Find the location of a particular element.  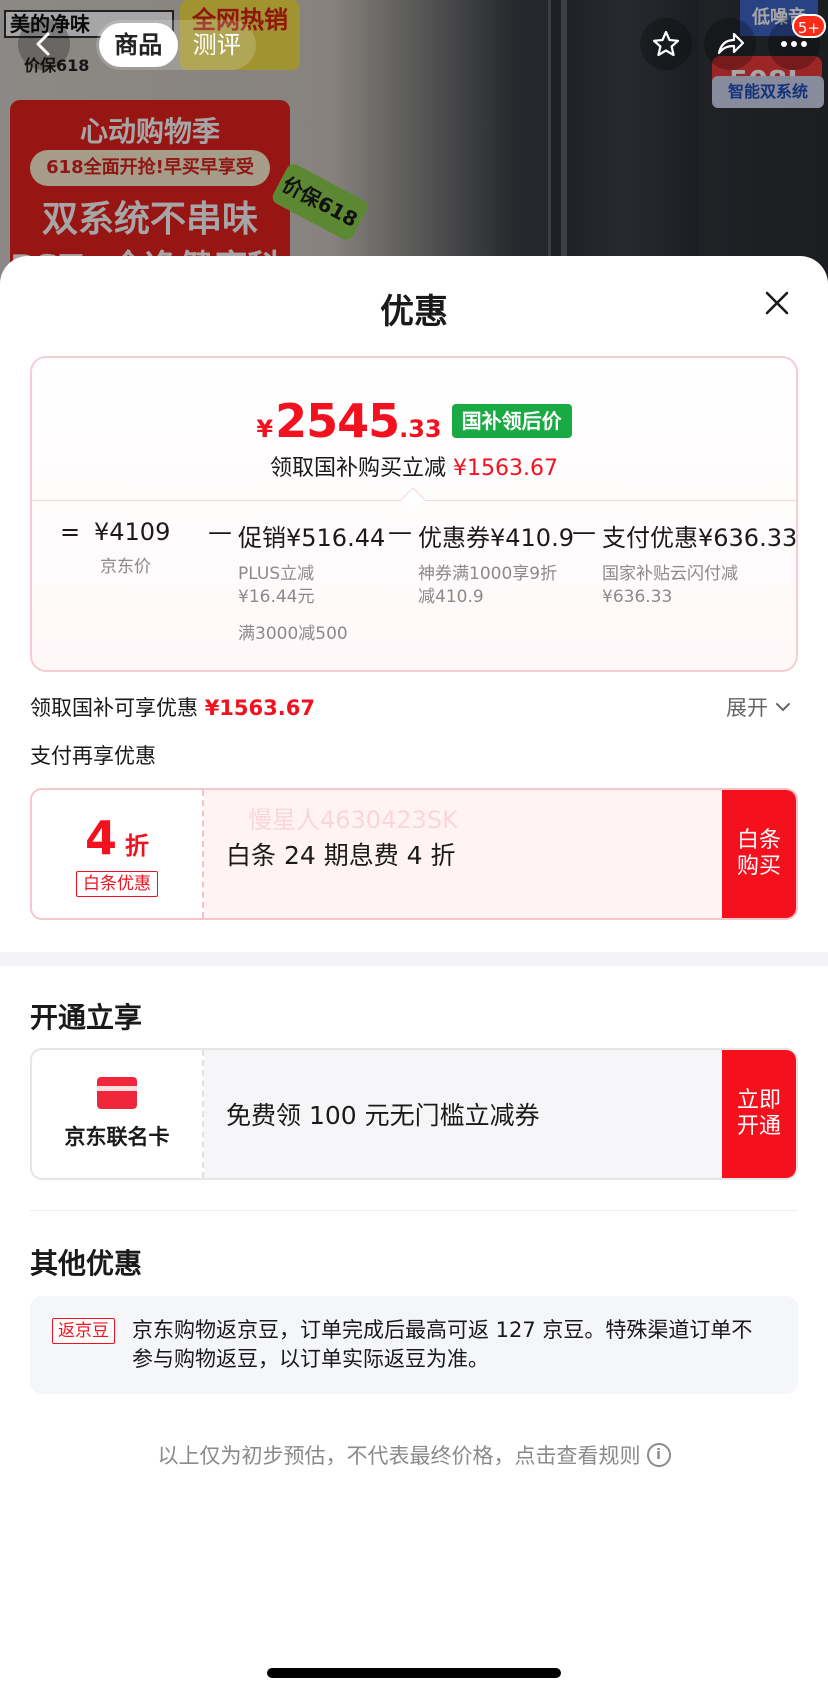

nav-actions: 5+ is located at coordinates (733, 44).